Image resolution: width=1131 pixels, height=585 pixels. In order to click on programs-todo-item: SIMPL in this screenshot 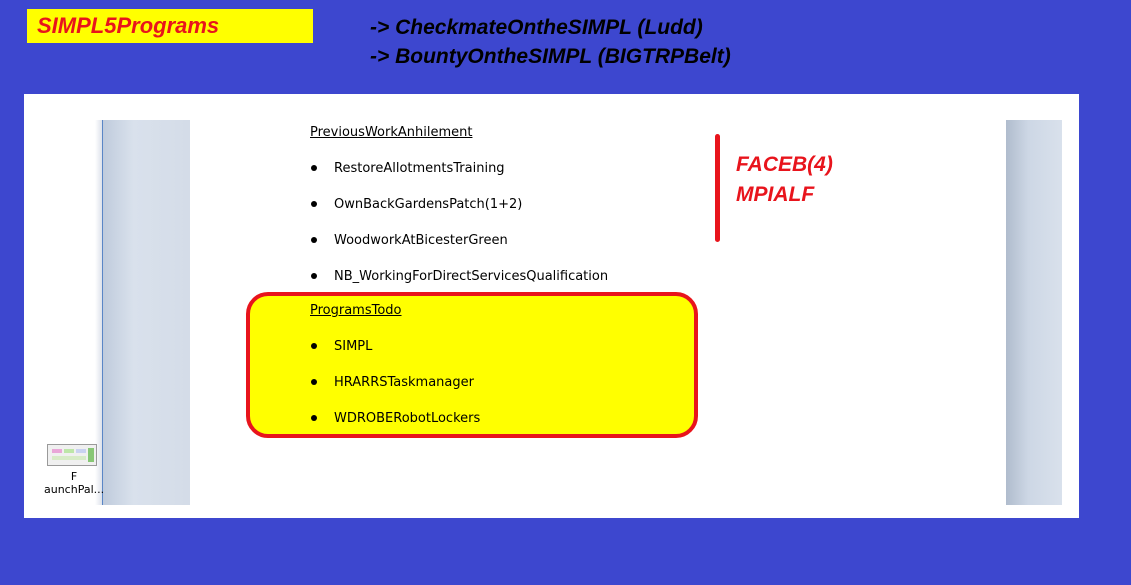, I will do `click(353, 346)`.